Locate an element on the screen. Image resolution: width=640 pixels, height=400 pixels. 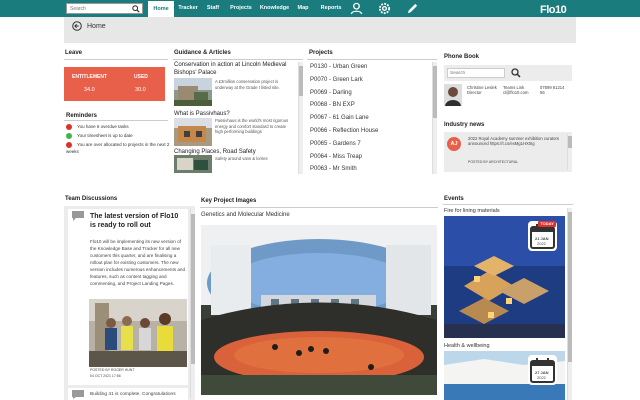
news-avatar: AJ is located at coordinates (454, 144).